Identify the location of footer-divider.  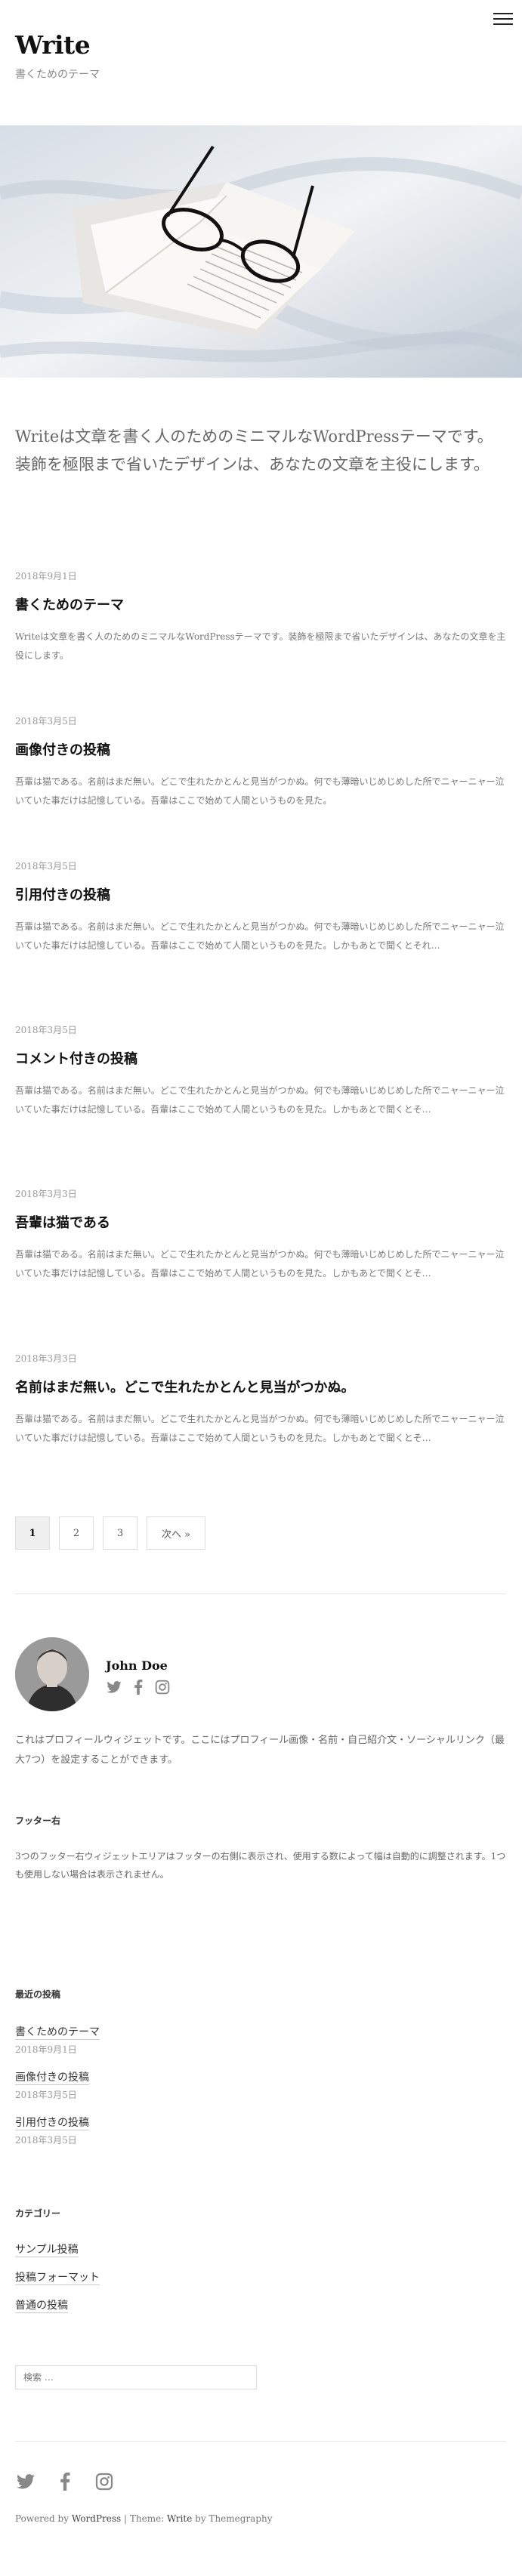
(260, 2441).